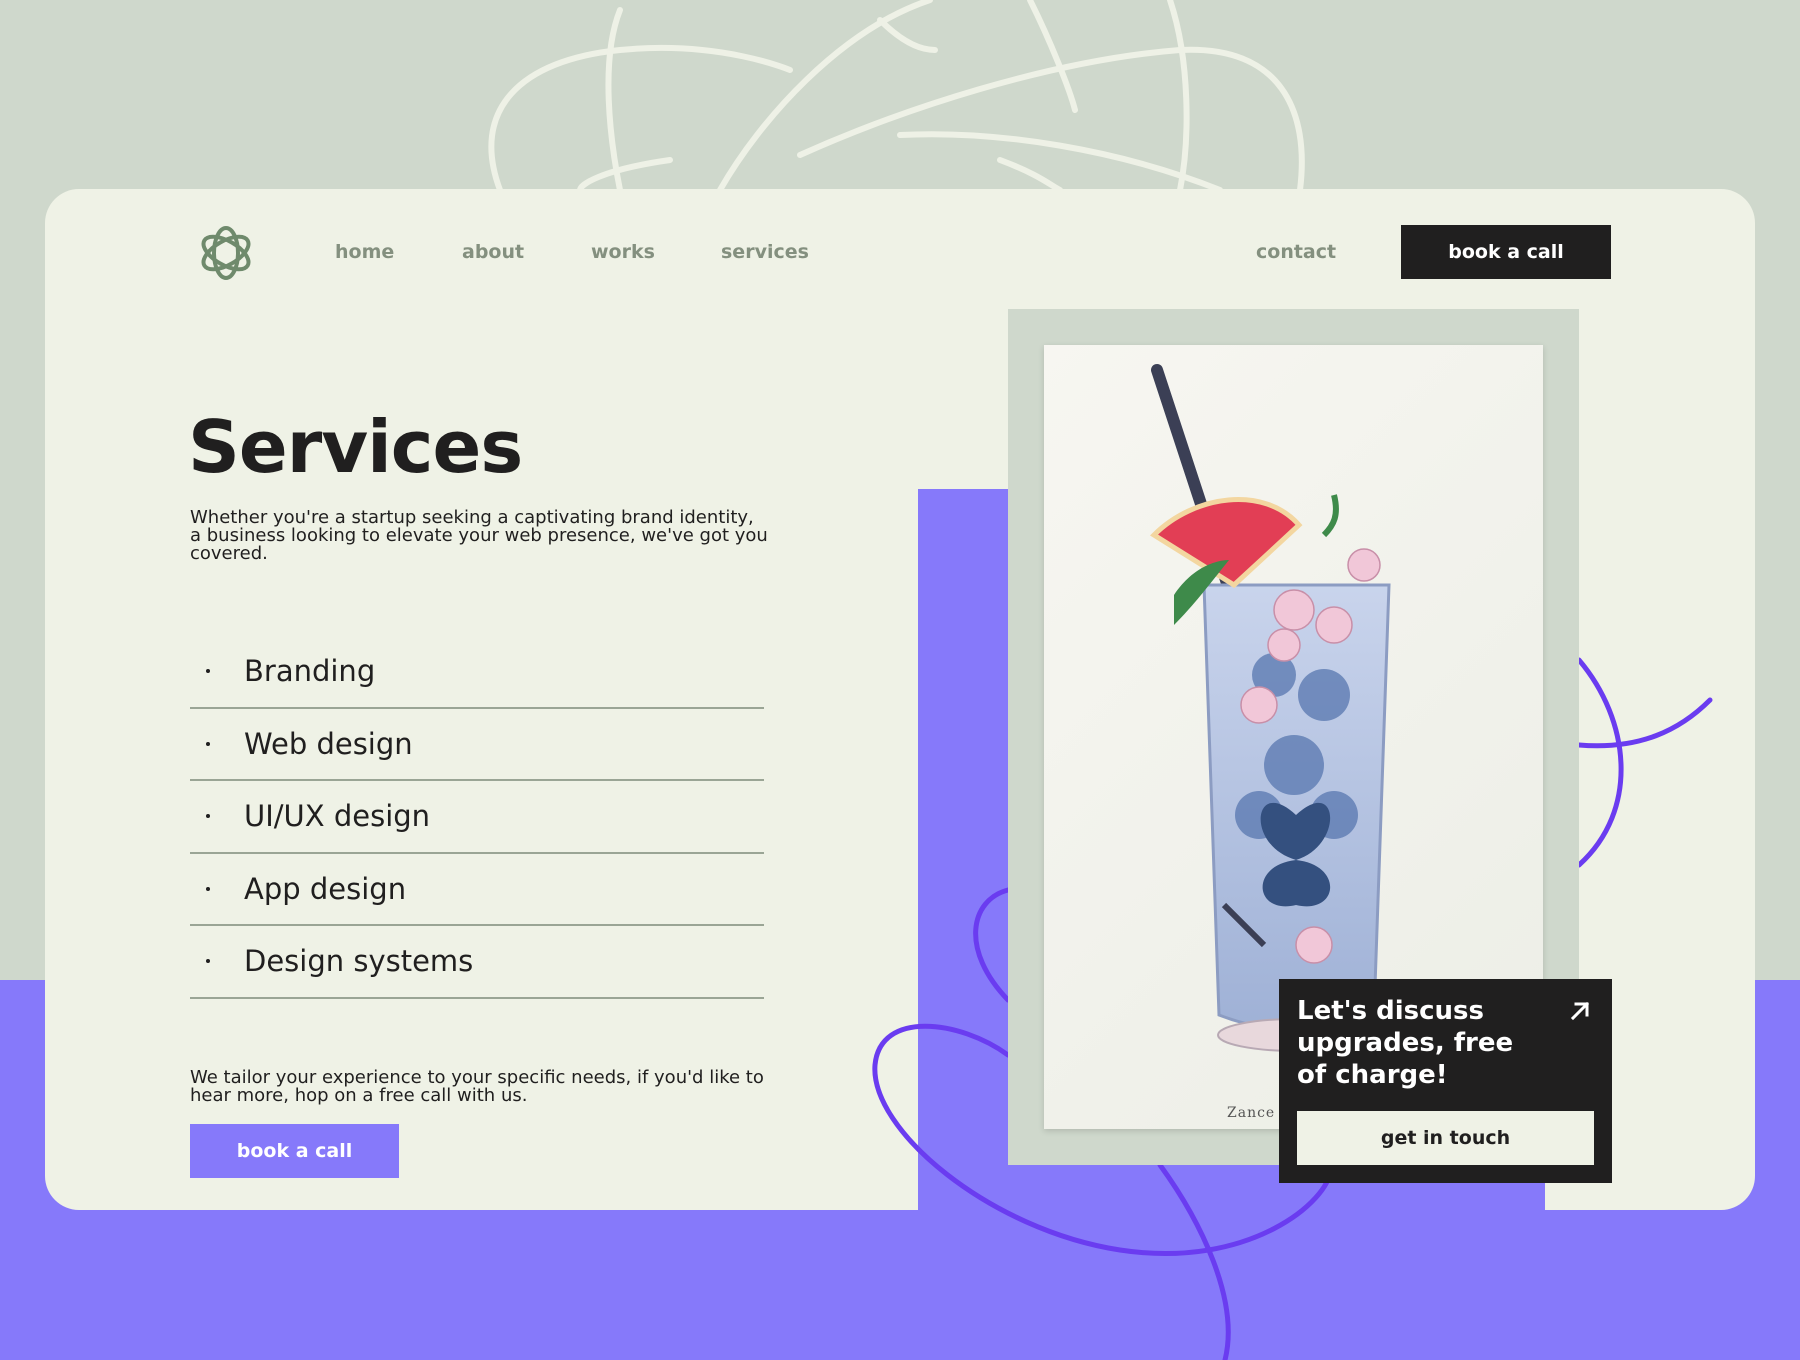  I want to click on service-item-web-design: Web design, so click(477, 745).